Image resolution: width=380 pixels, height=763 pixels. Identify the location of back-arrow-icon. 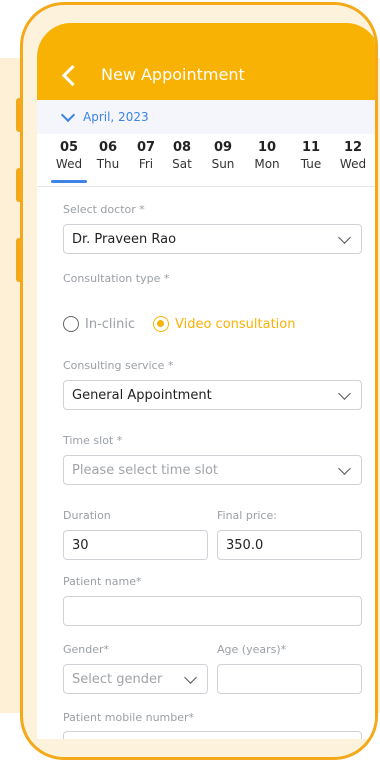
(72, 75).